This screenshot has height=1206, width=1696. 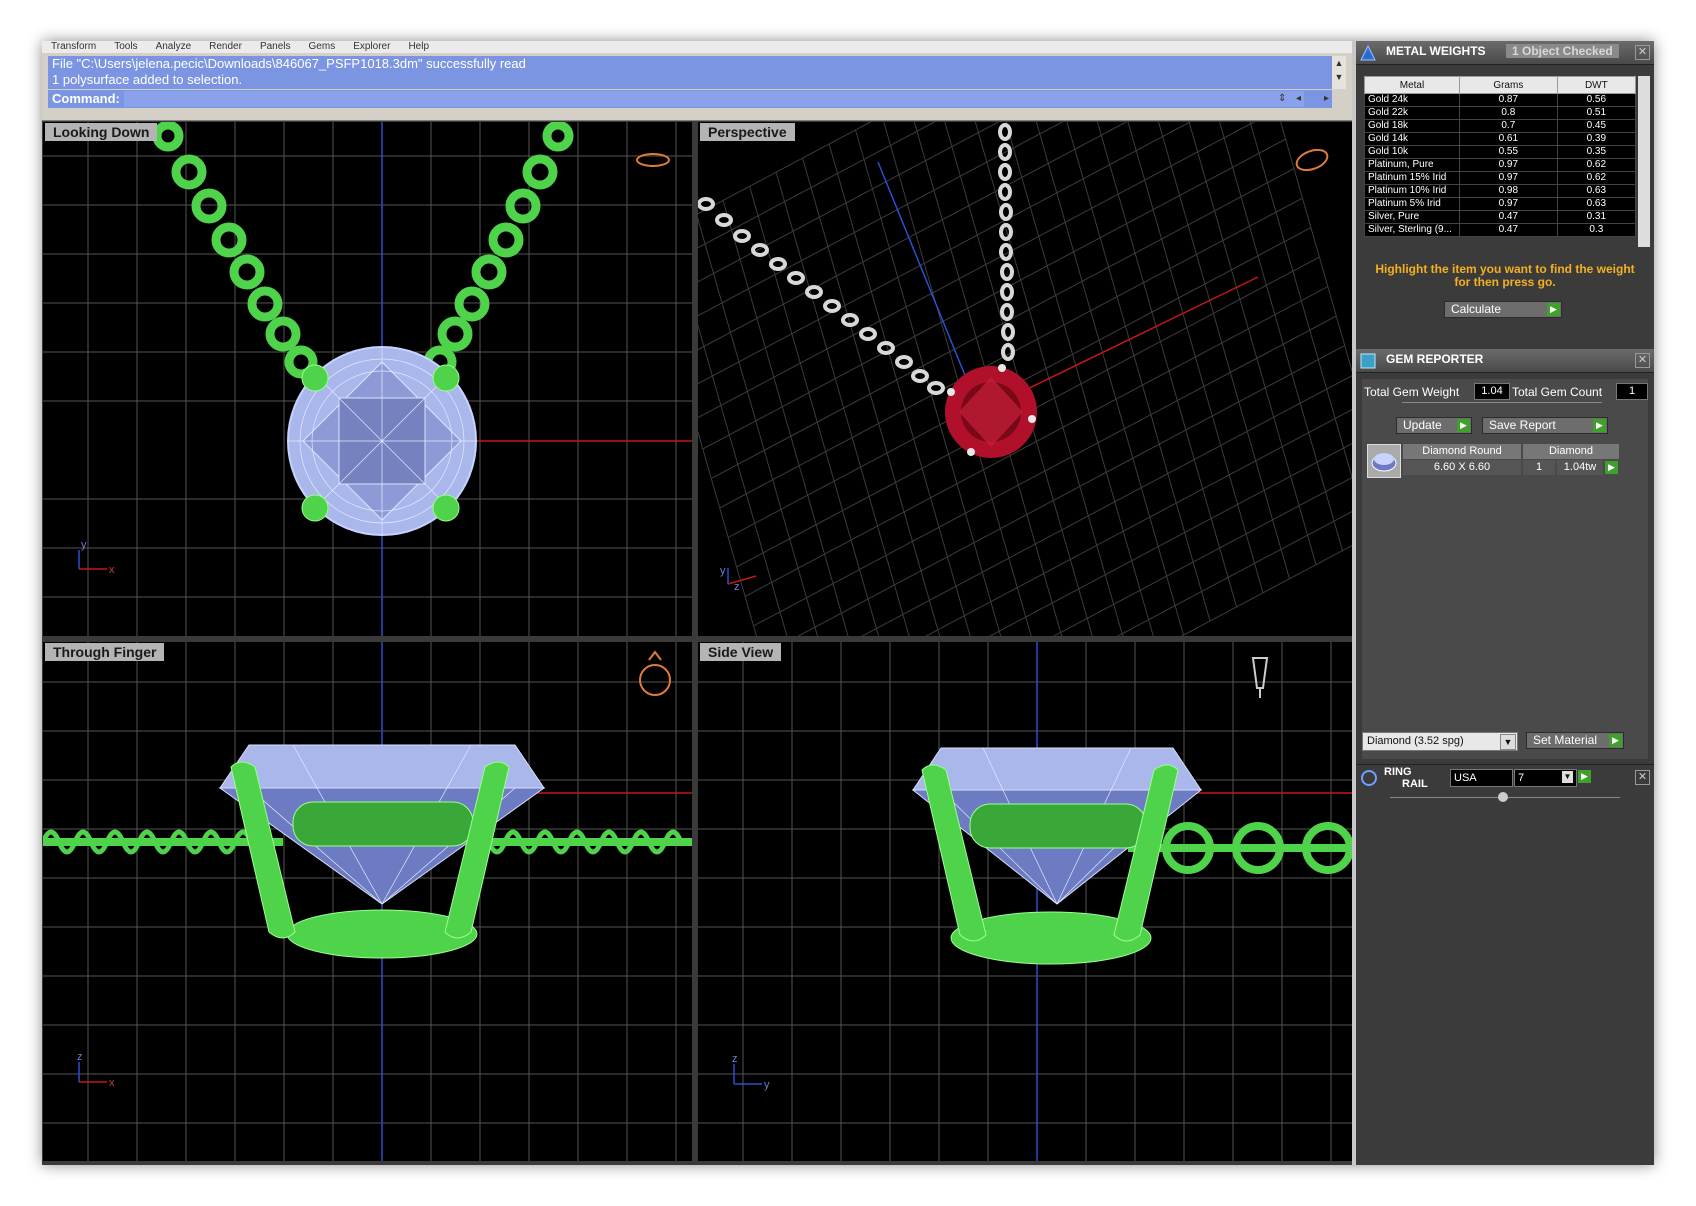 What do you see at coordinates (741, 652) in the screenshot?
I see `viewport-label: Side View` at bounding box center [741, 652].